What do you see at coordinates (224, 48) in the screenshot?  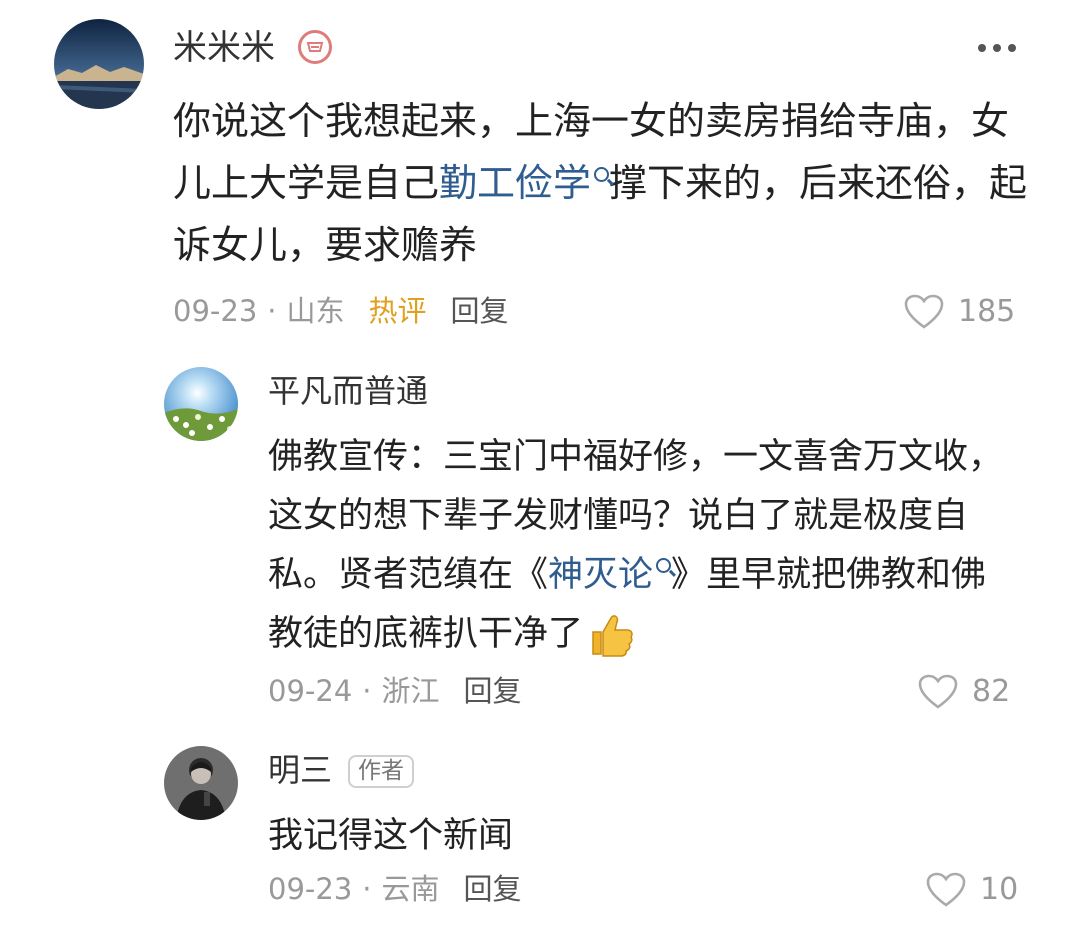 I see `username: 米米米` at bounding box center [224, 48].